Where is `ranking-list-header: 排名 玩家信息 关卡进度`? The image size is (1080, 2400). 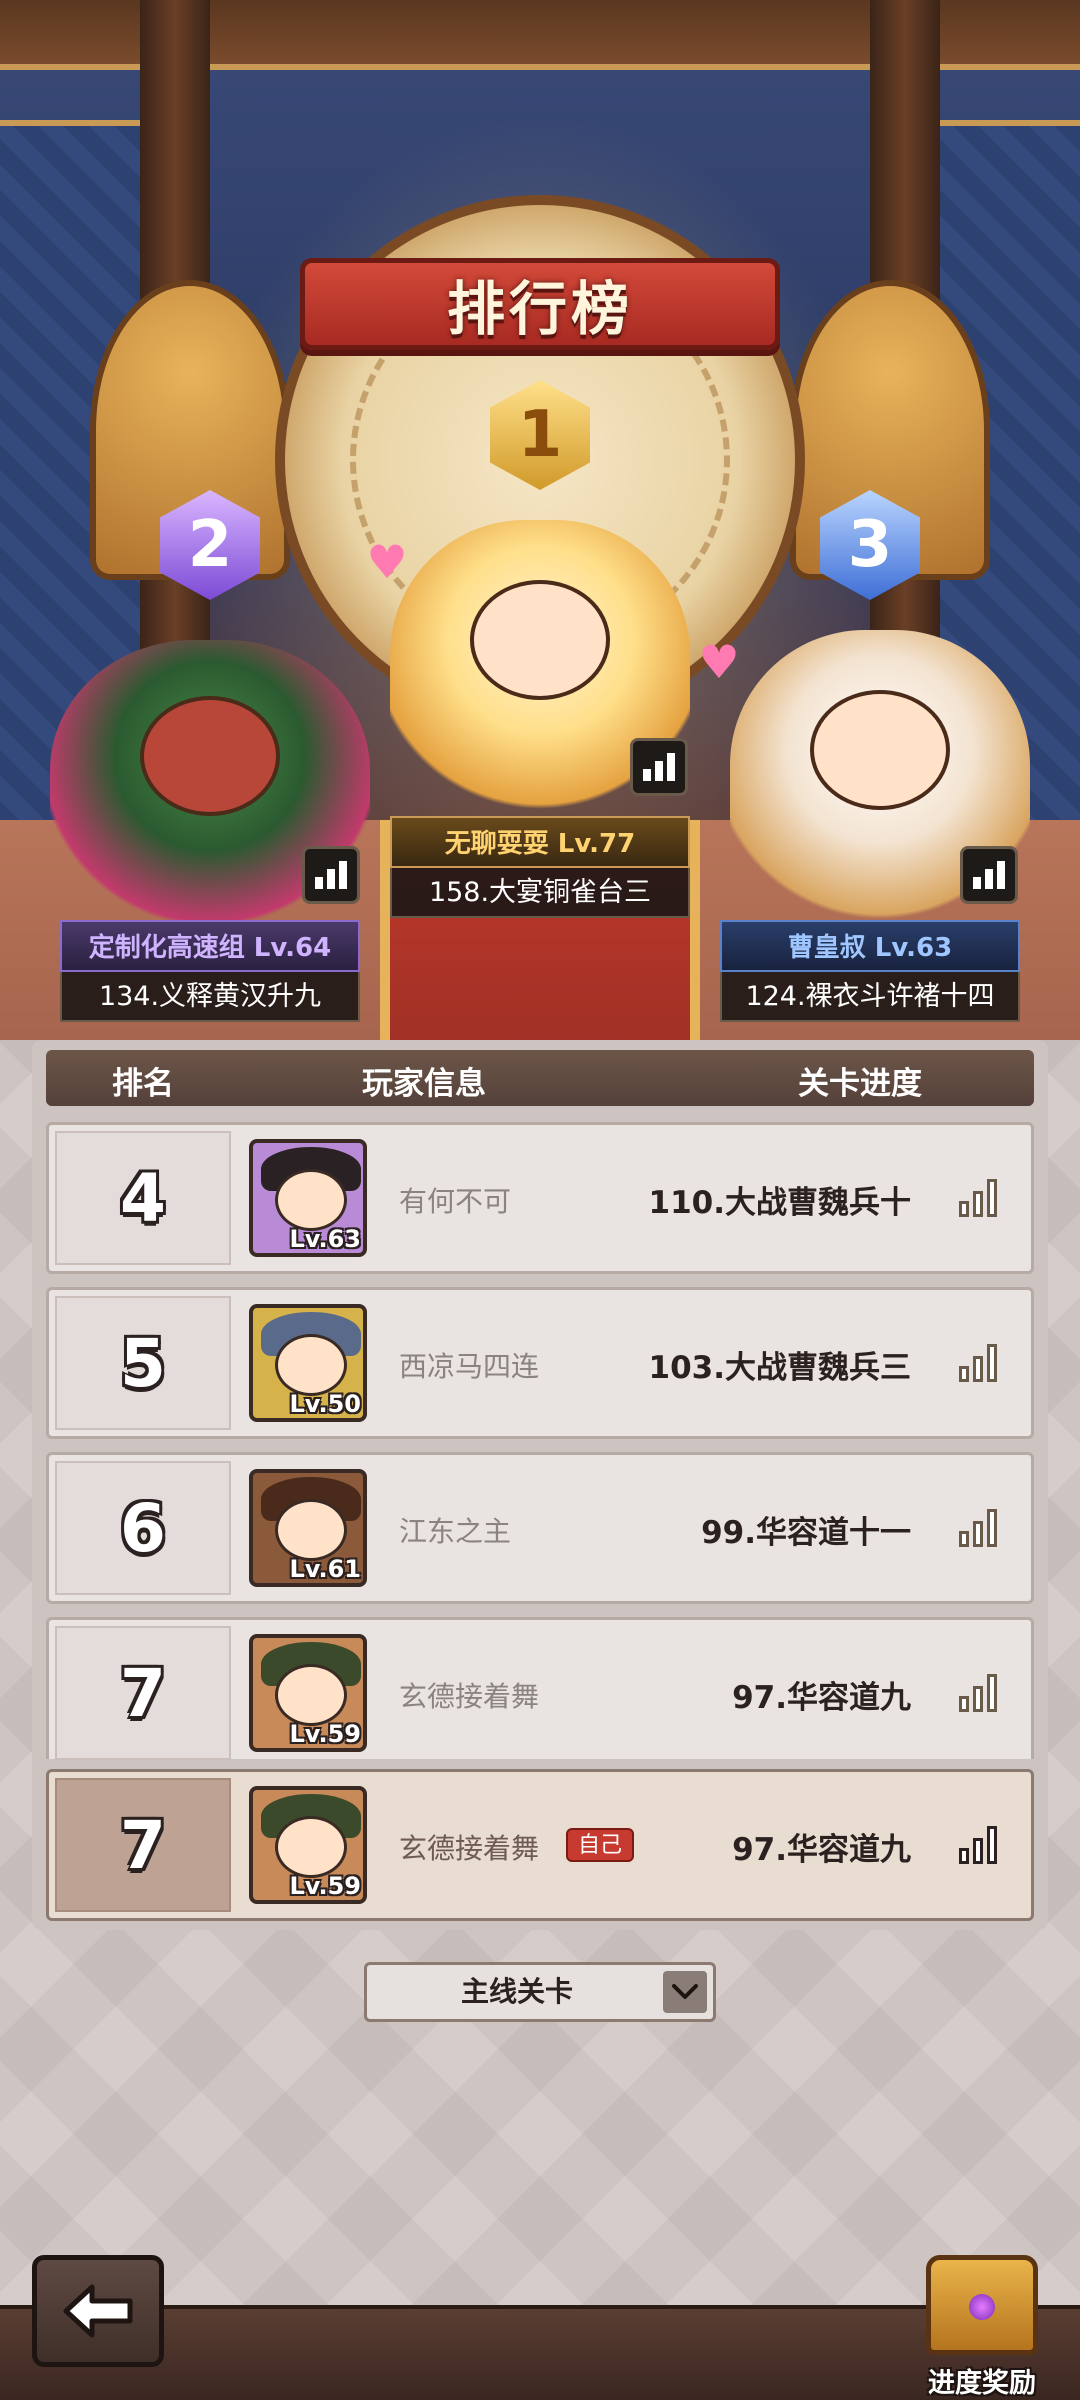 ranking-list-header: 排名 玩家信息 关卡进度 is located at coordinates (540, 1078).